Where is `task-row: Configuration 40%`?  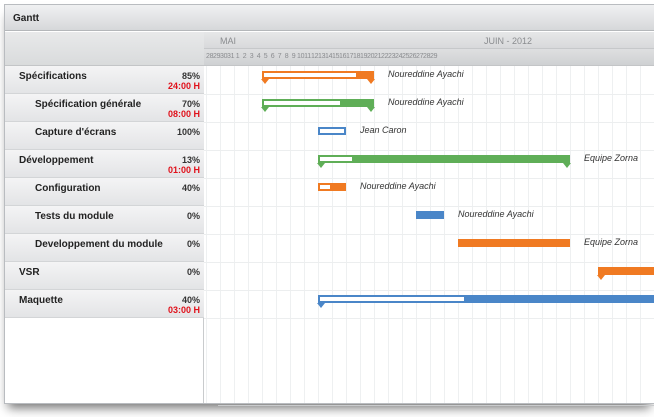
task-row: Configuration 40% is located at coordinates (104, 192).